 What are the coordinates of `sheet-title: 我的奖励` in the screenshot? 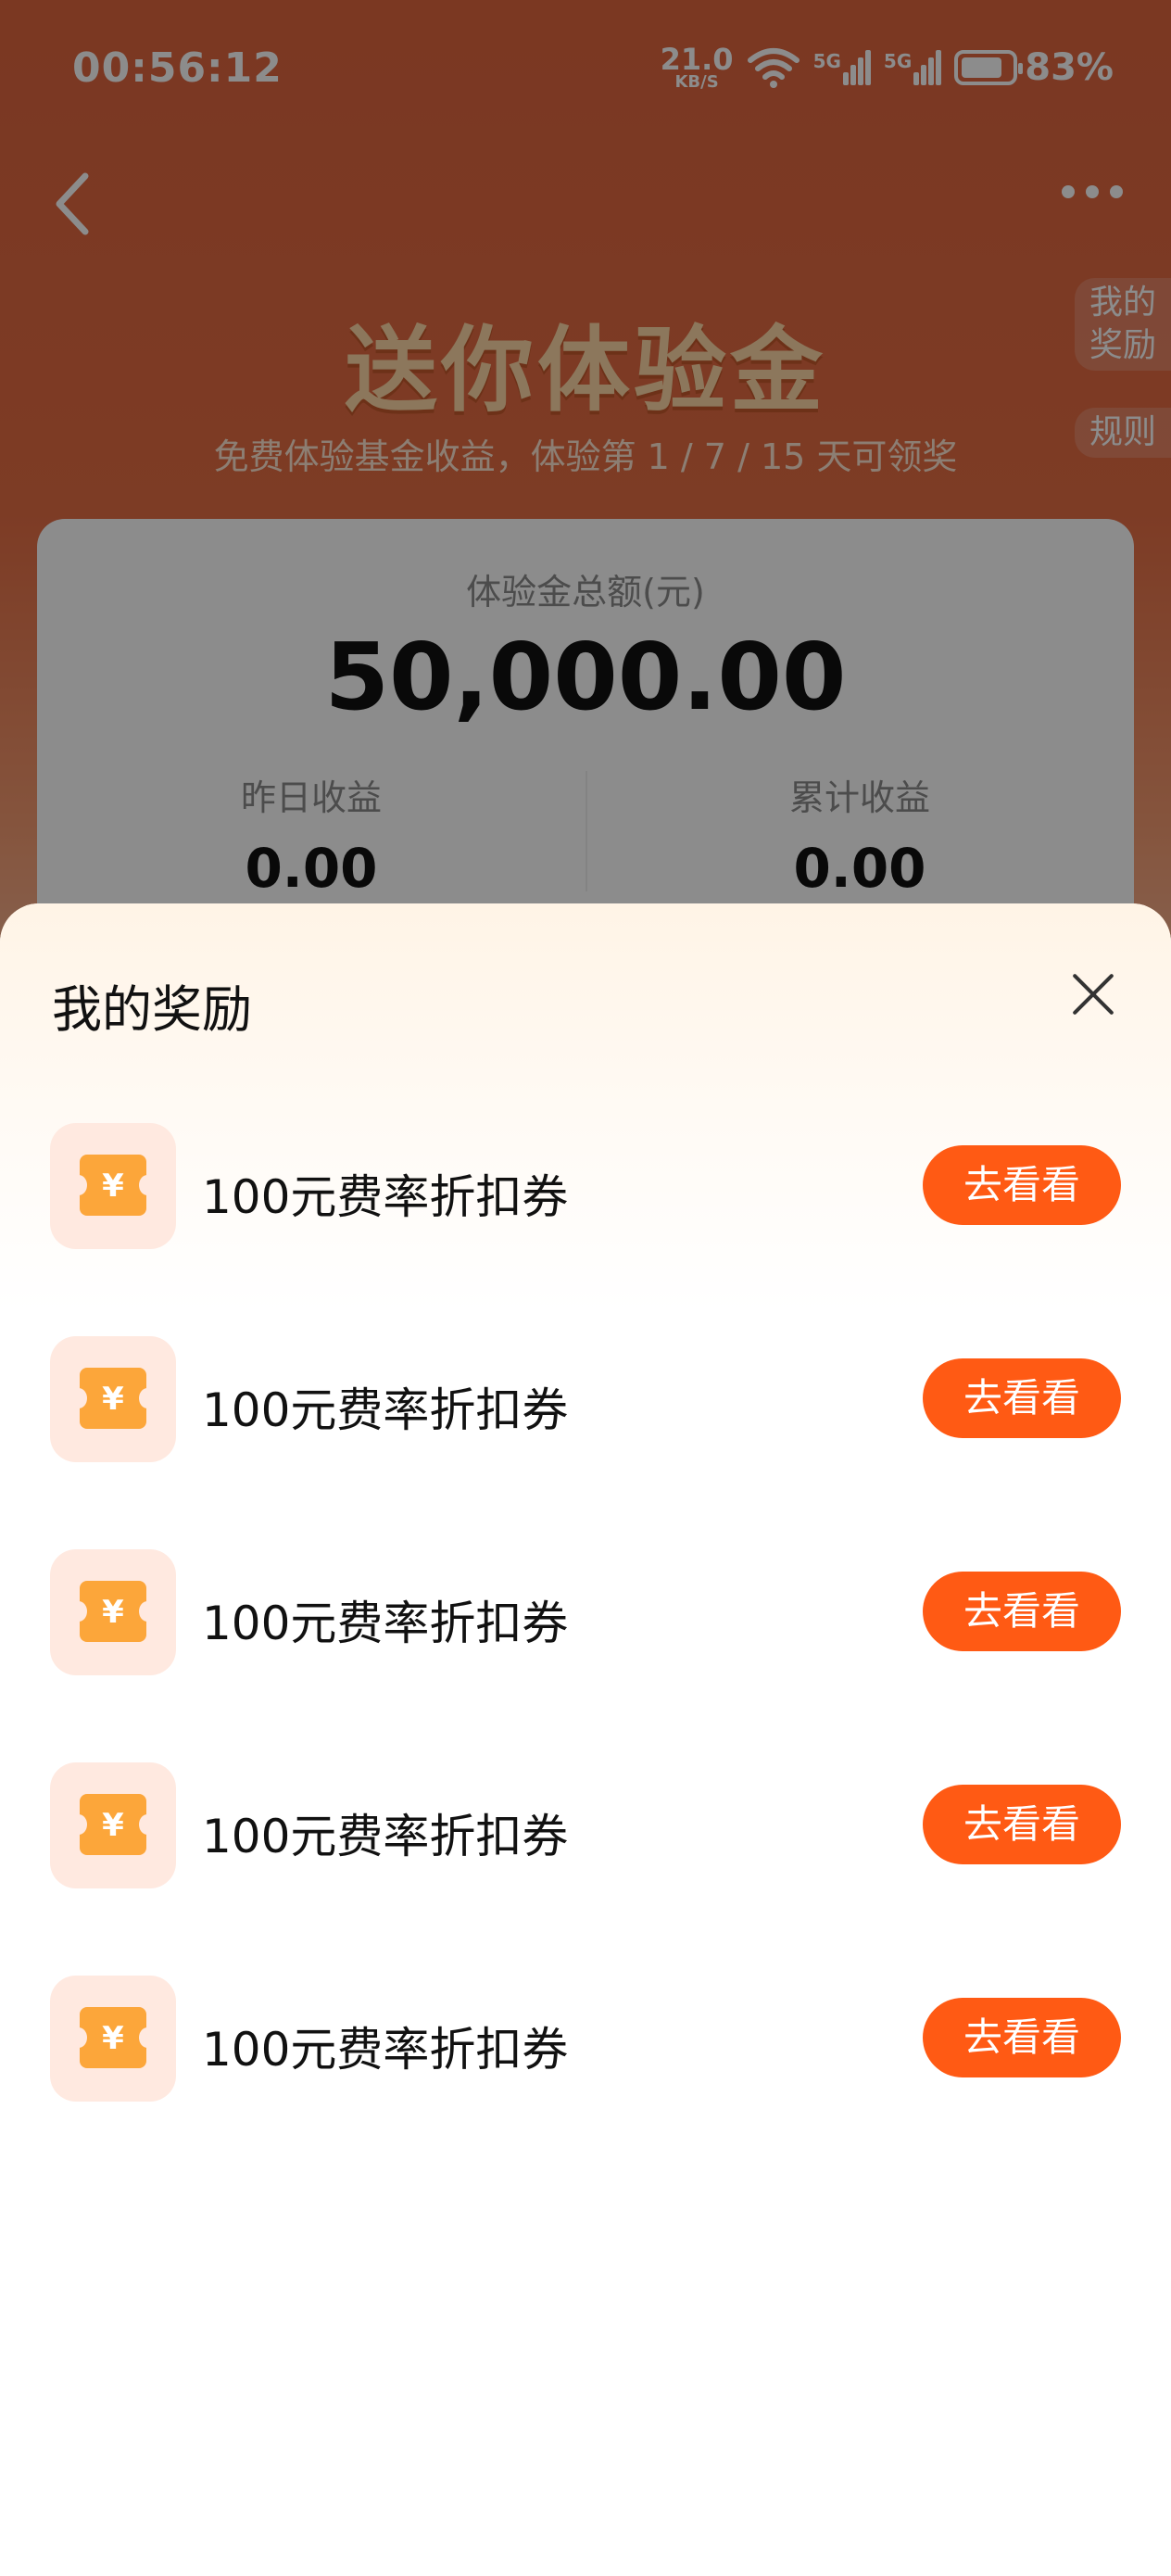 It's located at (152, 1009).